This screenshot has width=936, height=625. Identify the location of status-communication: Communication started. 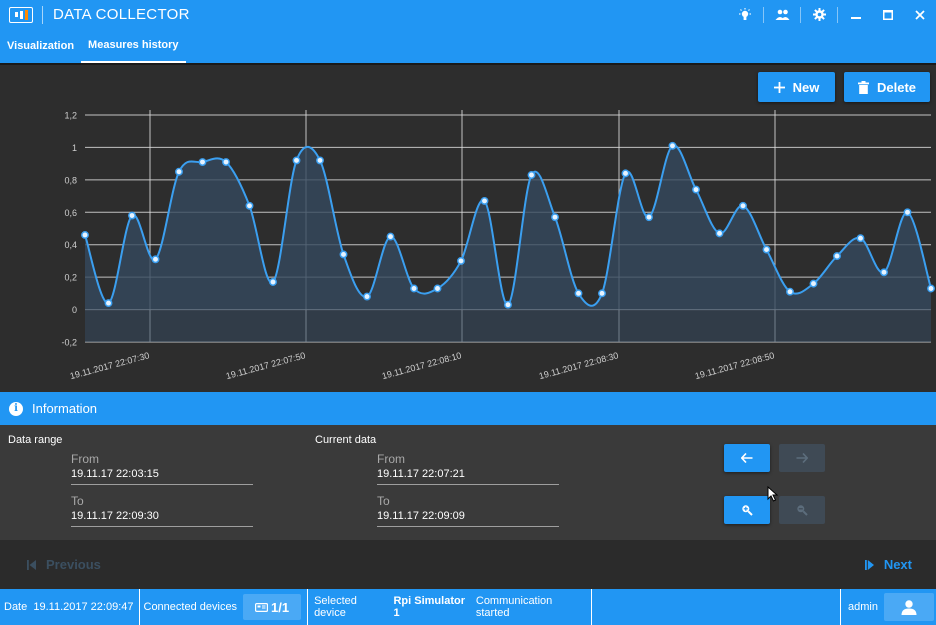
(514, 607).